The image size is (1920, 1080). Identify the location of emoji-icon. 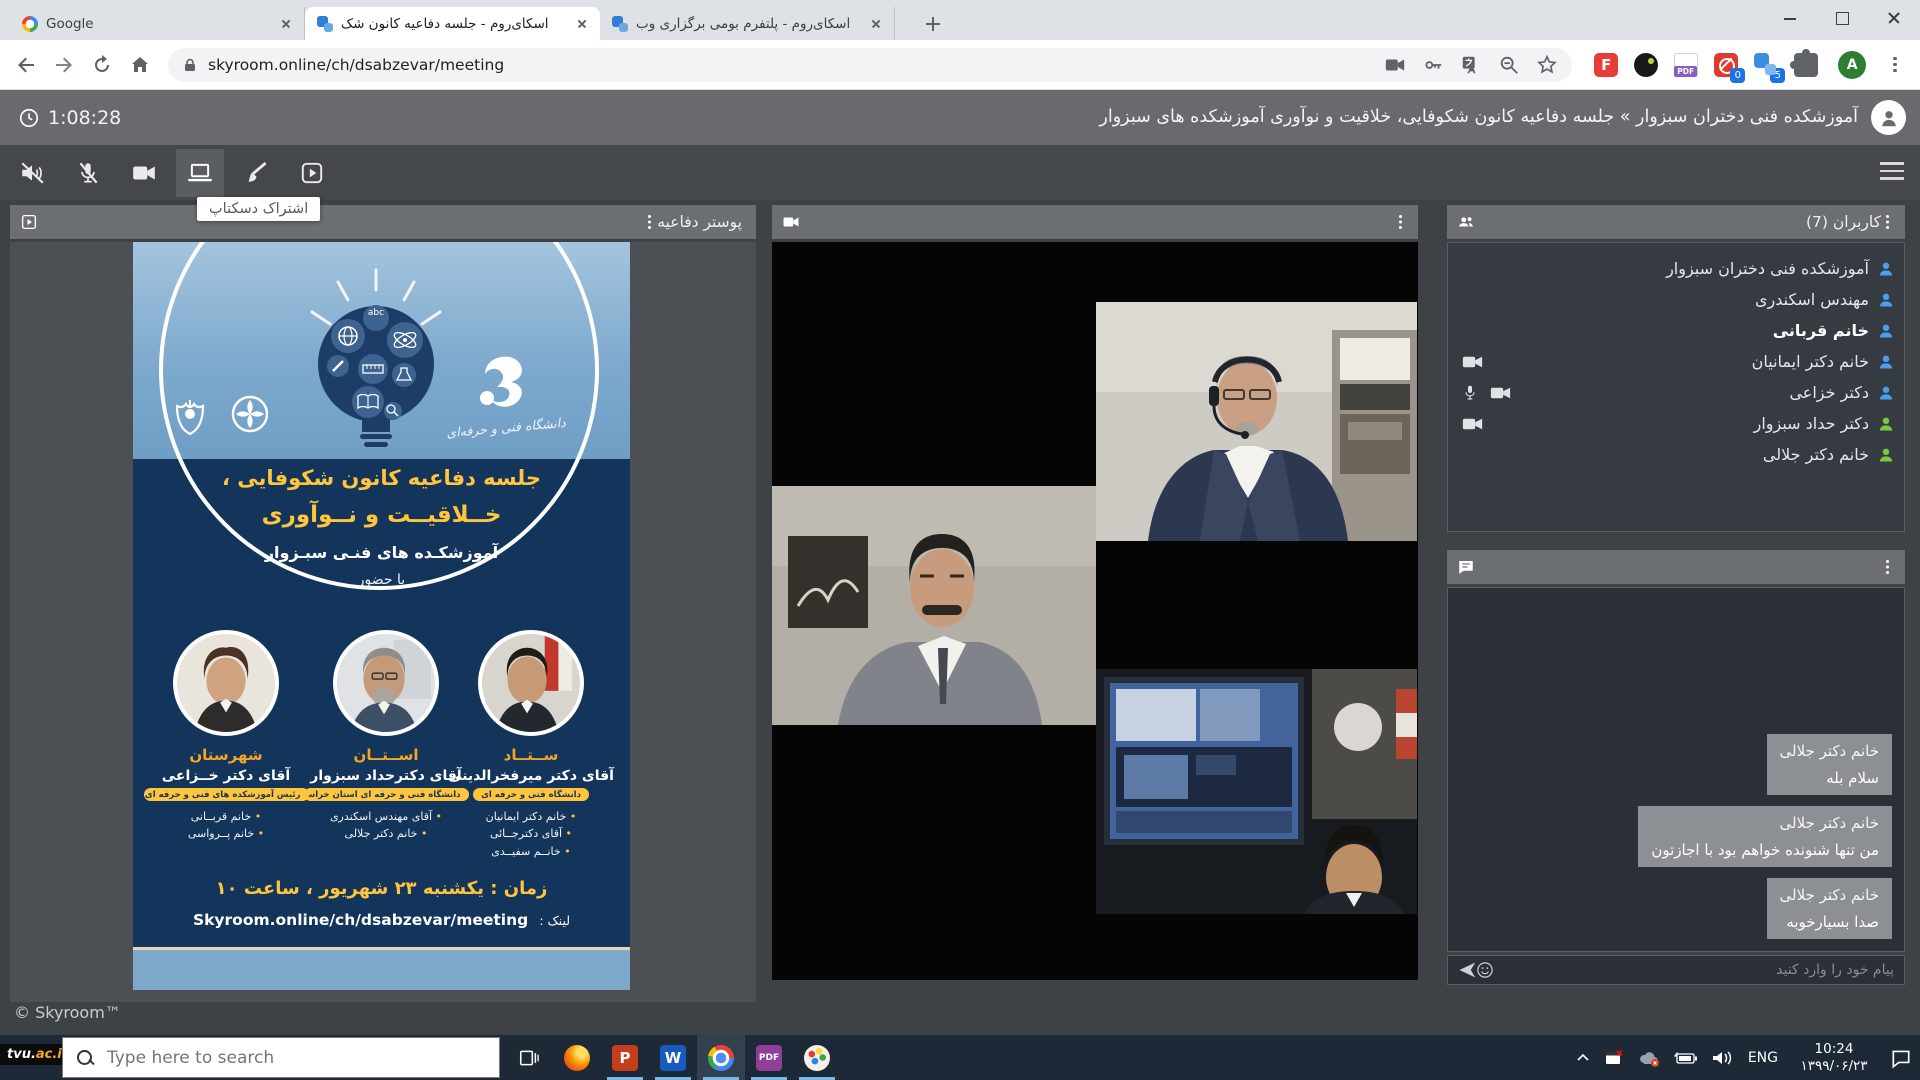
(1485, 970).